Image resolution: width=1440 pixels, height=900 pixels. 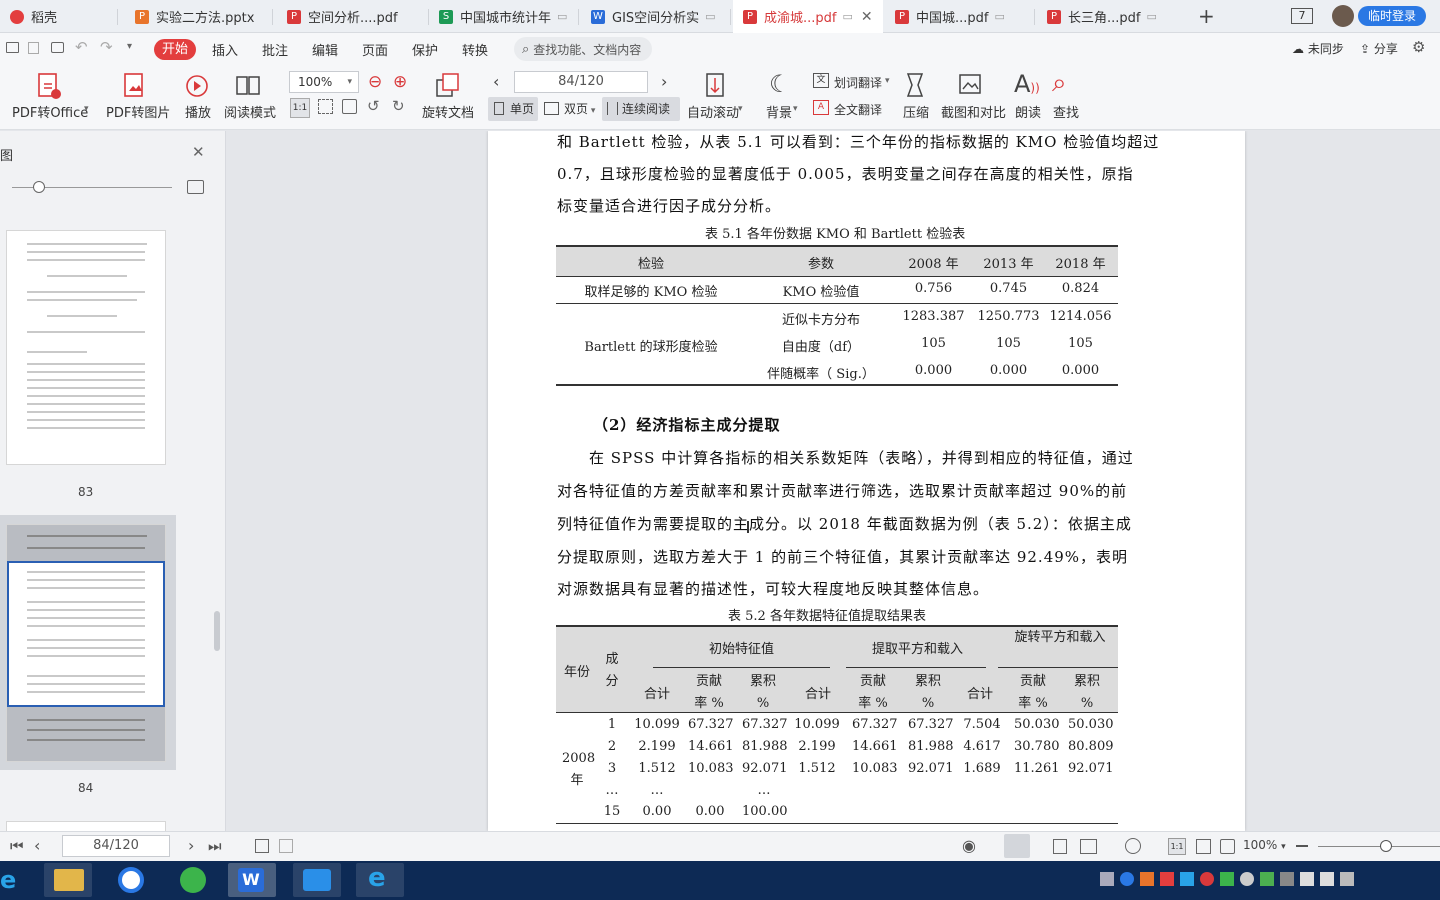 I want to click on find-search-icon: ⌕, so click(x=1059, y=83).